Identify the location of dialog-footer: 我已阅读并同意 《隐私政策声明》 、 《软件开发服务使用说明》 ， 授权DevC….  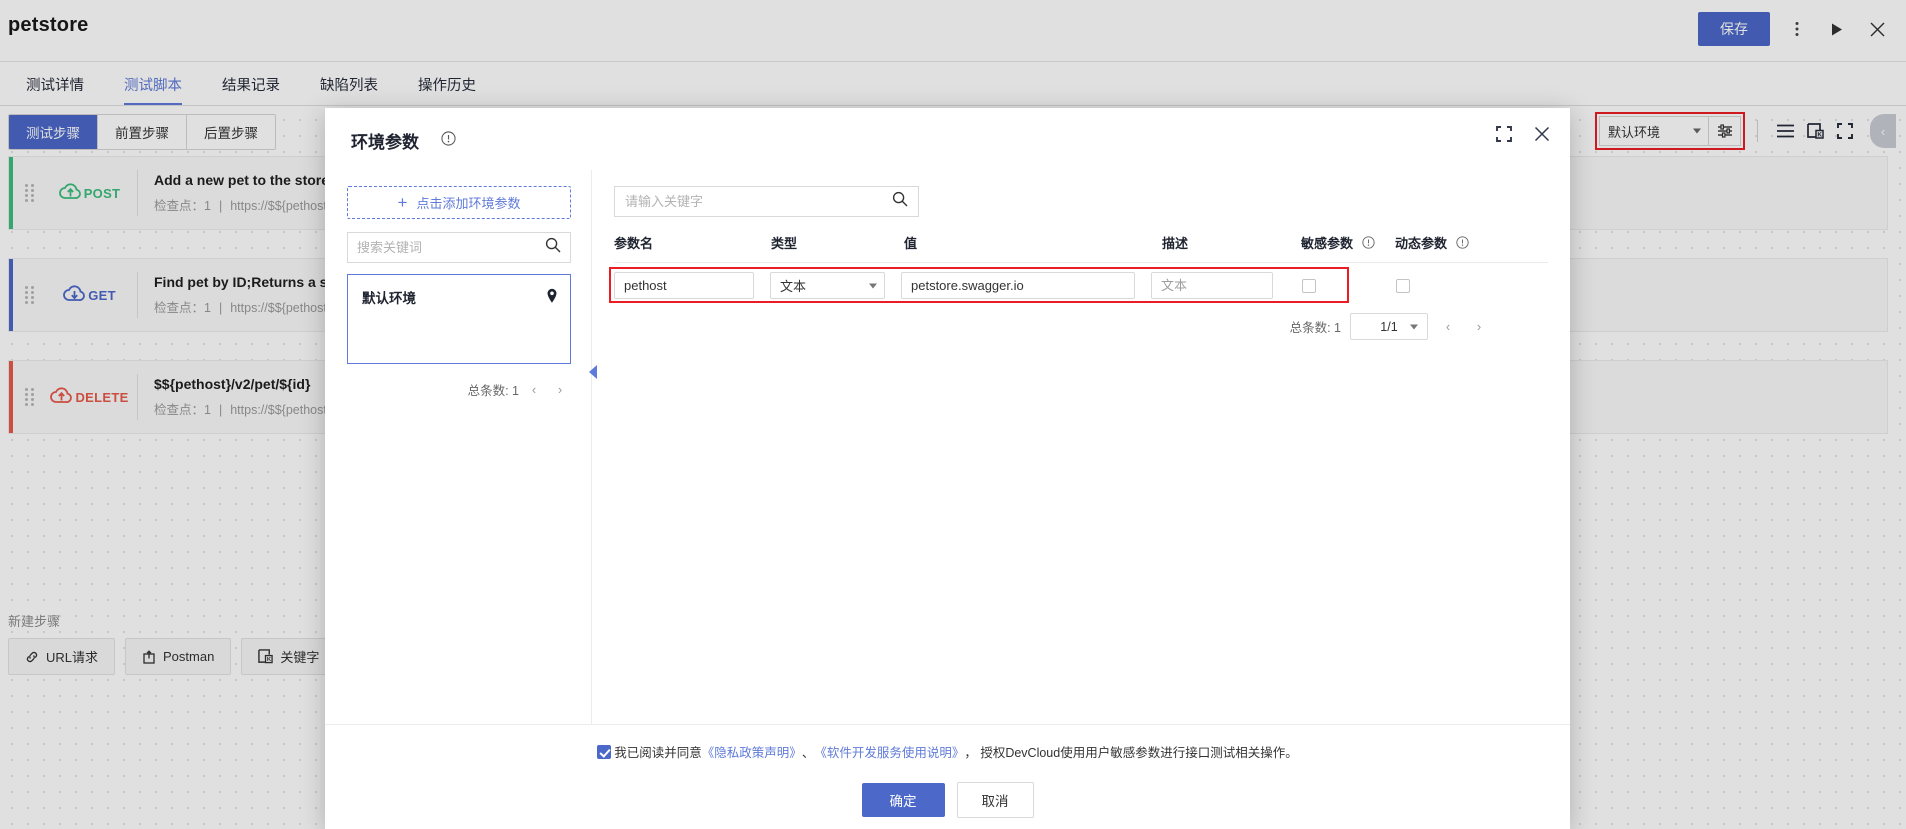
(947, 776).